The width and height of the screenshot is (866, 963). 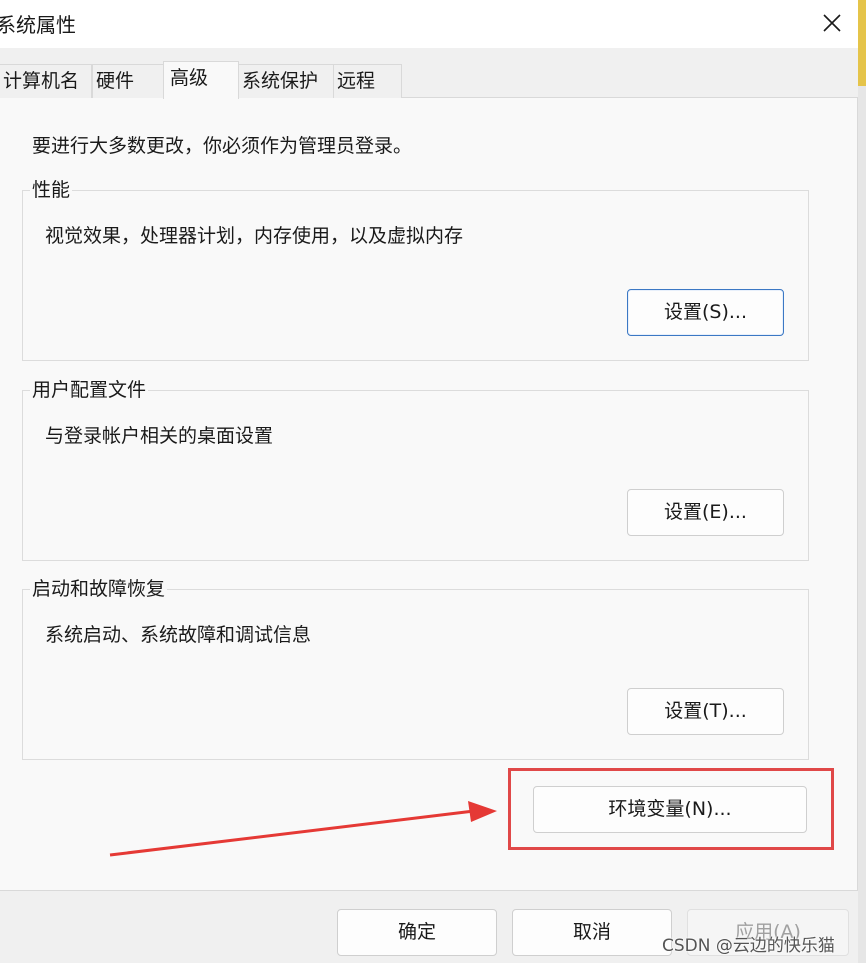 What do you see at coordinates (303, 829) in the screenshot?
I see `annotation-arrow-icon` at bounding box center [303, 829].